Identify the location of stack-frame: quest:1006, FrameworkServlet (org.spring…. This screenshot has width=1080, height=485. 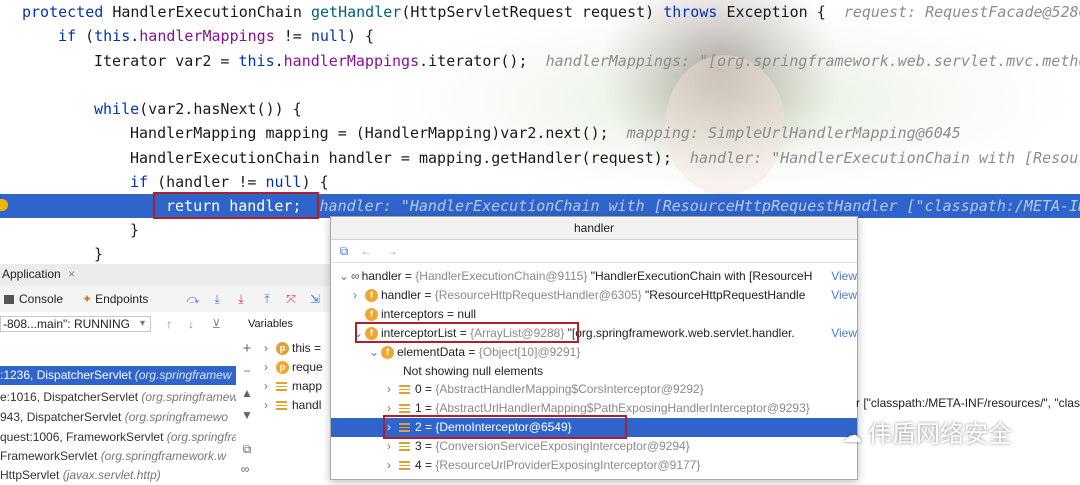
(118, 437).